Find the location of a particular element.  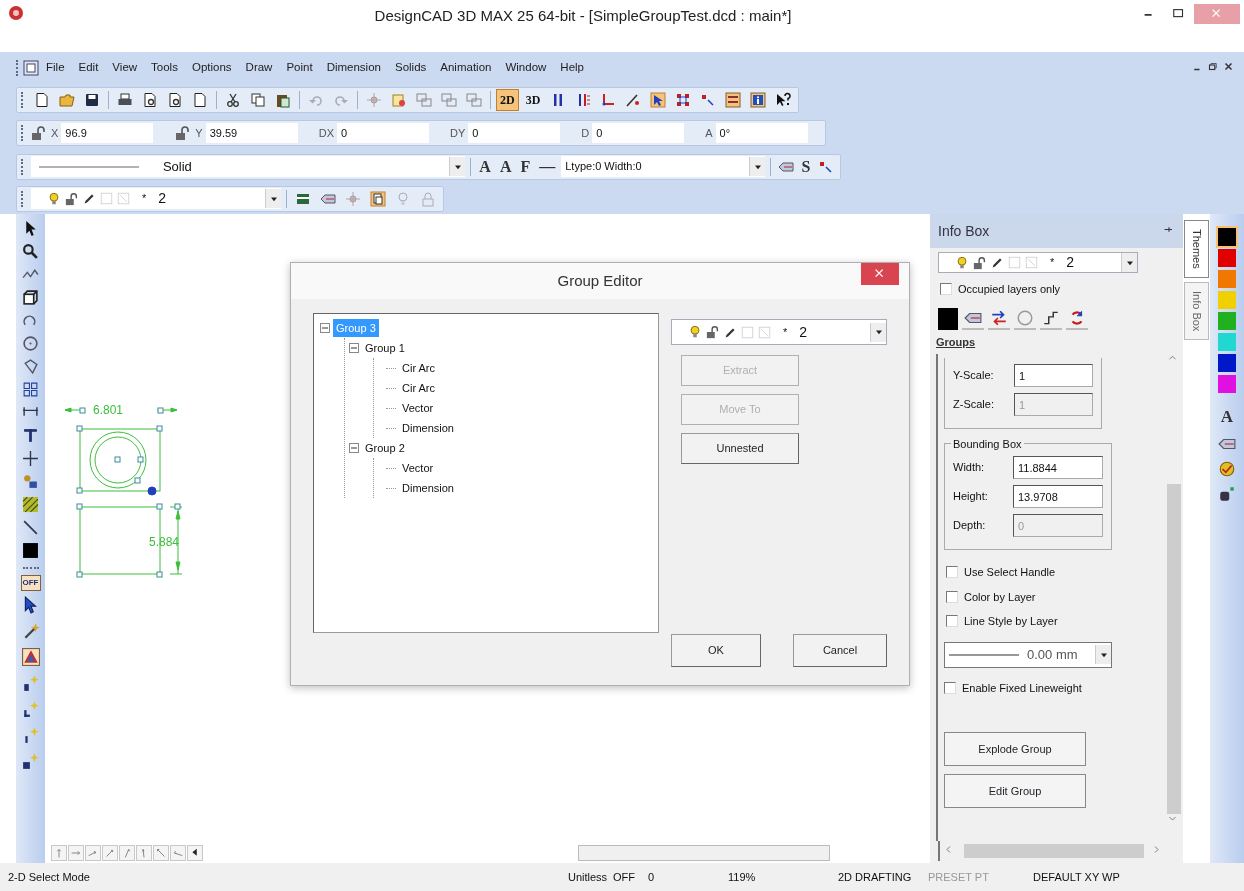

color-swatch-icon is located at coordinates (948, 318).